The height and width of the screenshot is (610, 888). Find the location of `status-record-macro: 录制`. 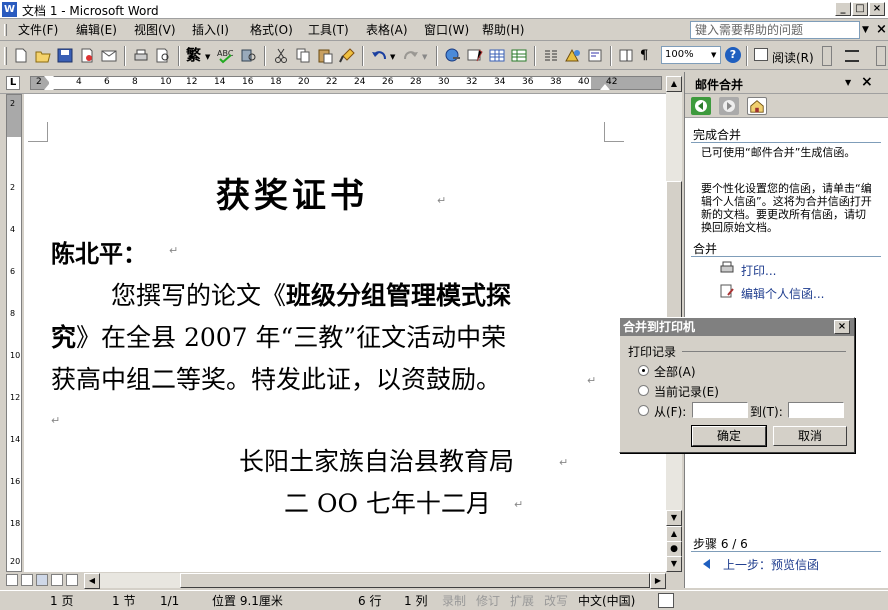

status-record-macro: 录制 is located at coordinates (454, 601).